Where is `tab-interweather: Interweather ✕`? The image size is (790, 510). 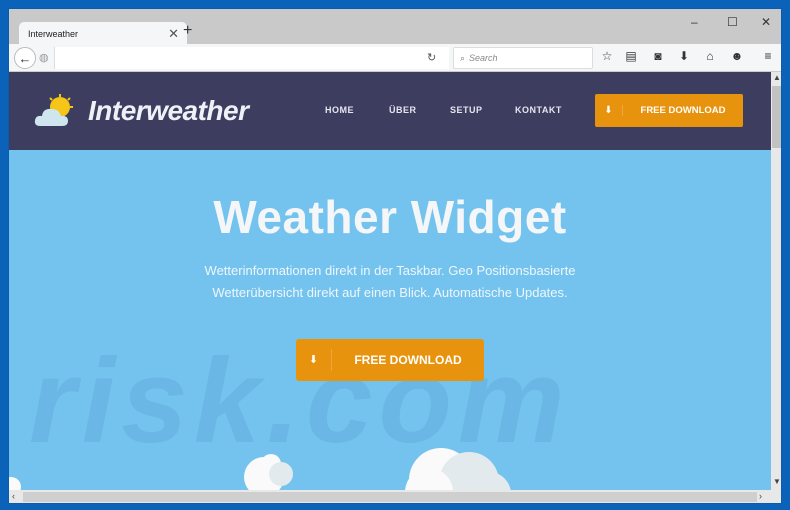
tab-interweather: Interweather ✕ is located at coordinates (103, 34).